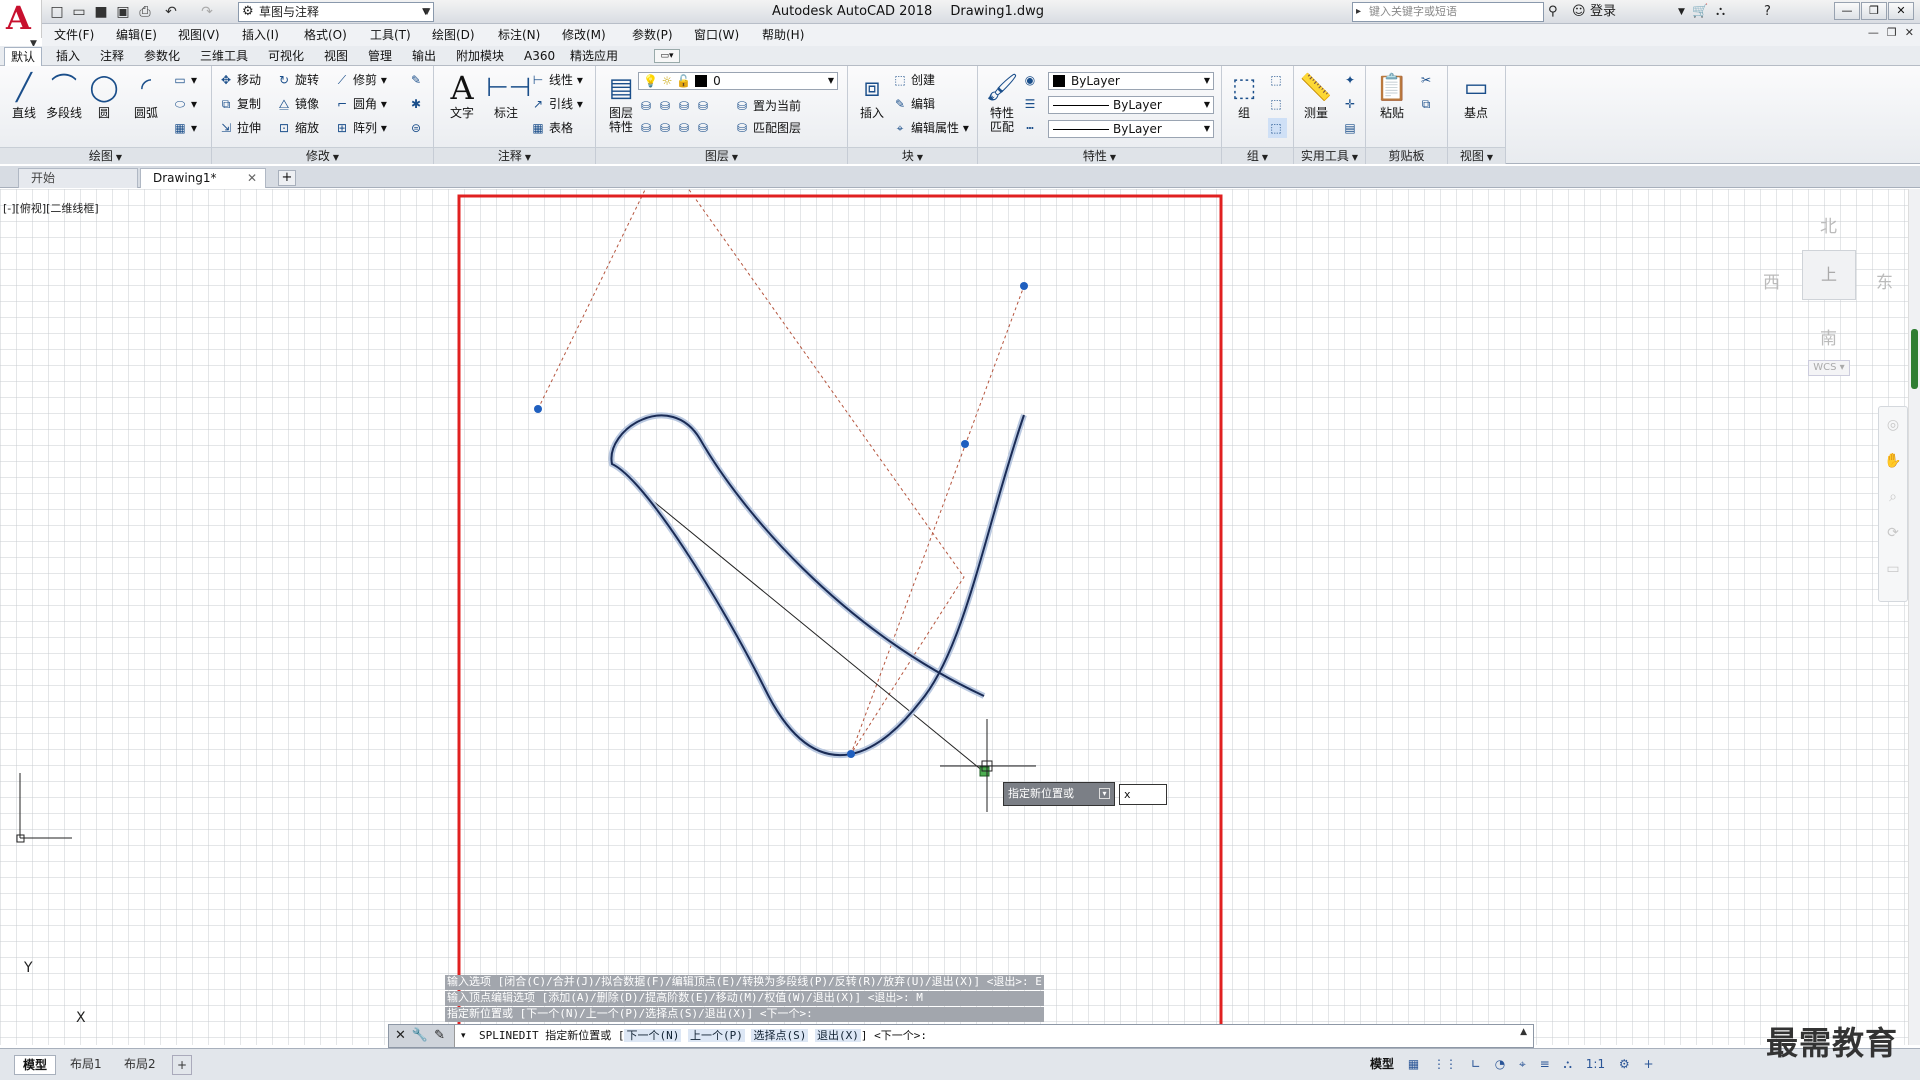  Describe the element at coordinates (594, 56) in the screenshot. I see `tab-featured-apps: 精选应用` at that location.